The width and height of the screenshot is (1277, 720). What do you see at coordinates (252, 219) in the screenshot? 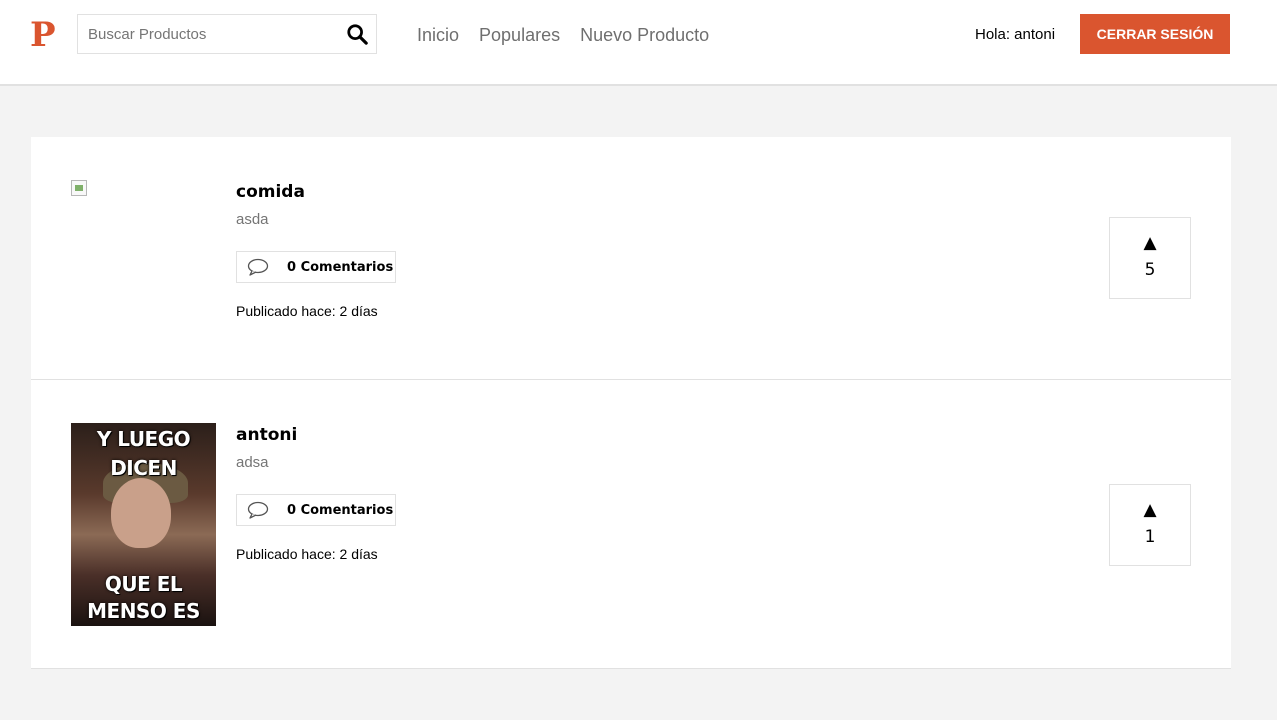
I see `product-description: asda` at bounding box center [252, 219].